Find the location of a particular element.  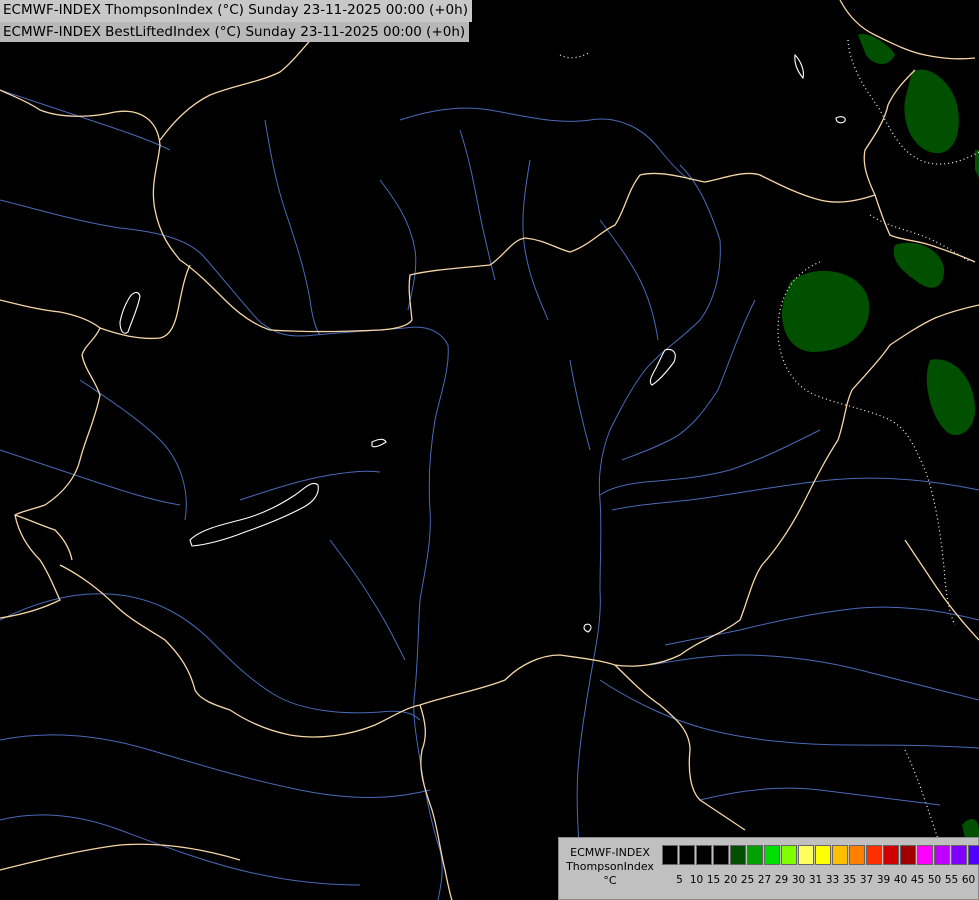

river-mures is located at coordinates (795, 494).